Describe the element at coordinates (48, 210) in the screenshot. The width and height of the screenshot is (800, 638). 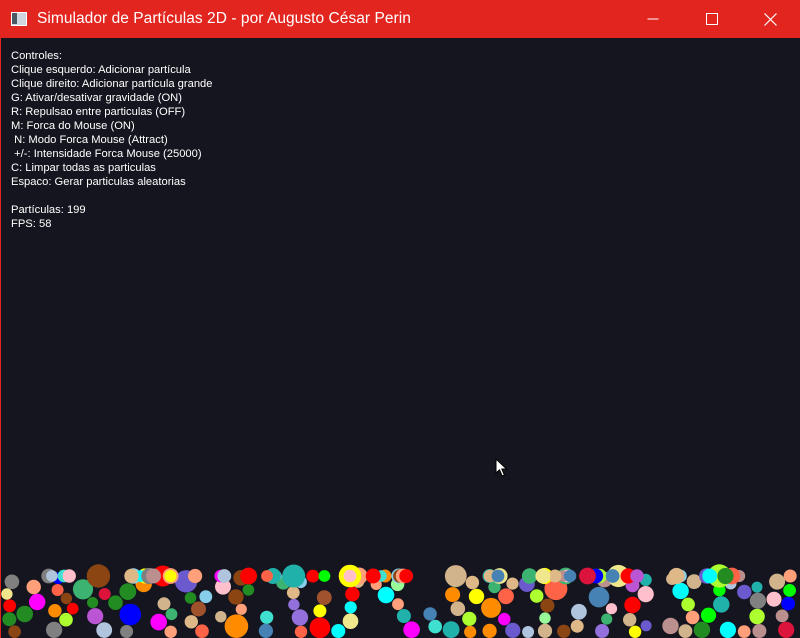
I see `particle-count: Partículas: 199` at that location.